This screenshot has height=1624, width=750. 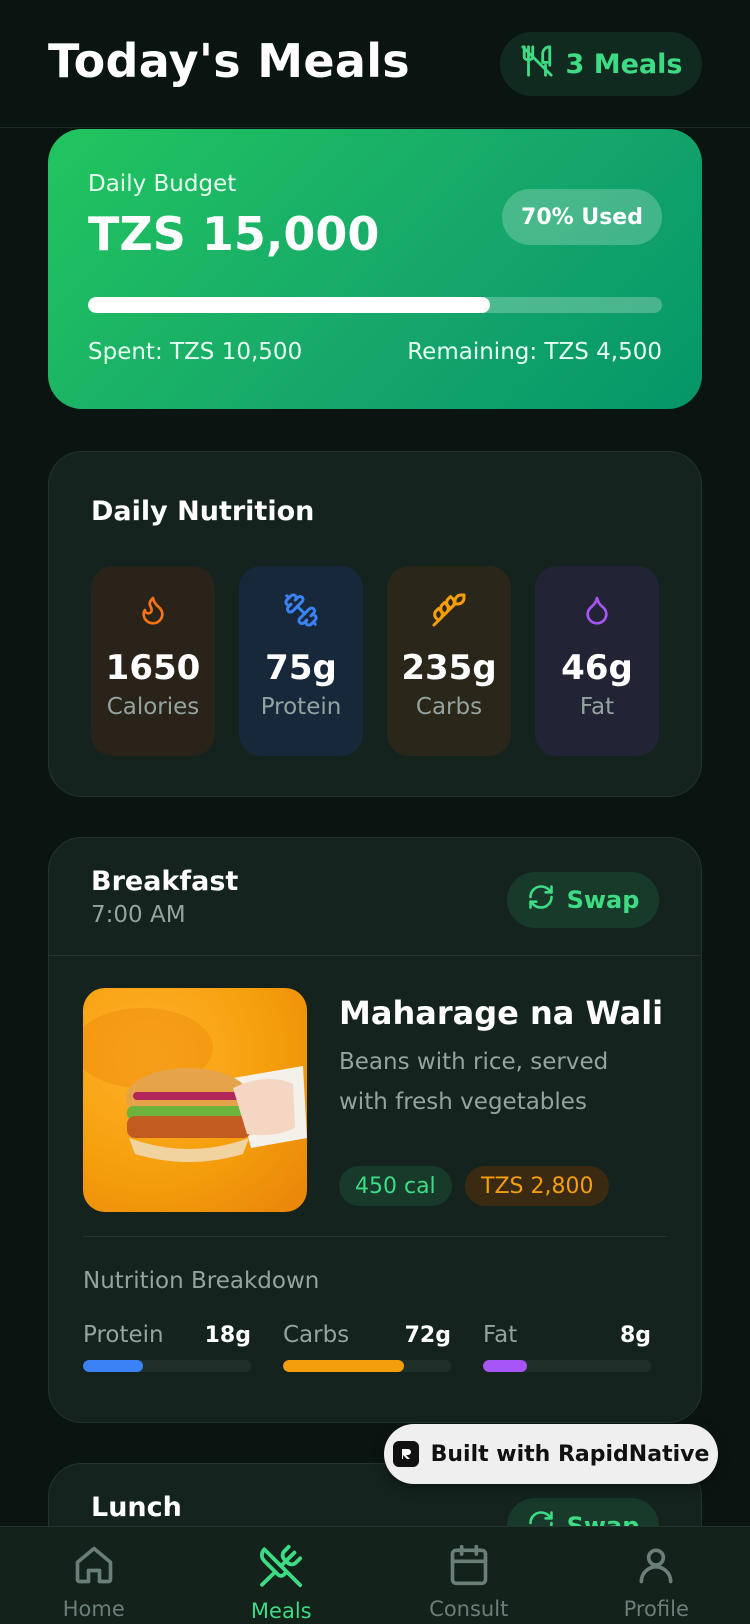 I want to click on budget-progress-bar, so click(x=375, y=305).